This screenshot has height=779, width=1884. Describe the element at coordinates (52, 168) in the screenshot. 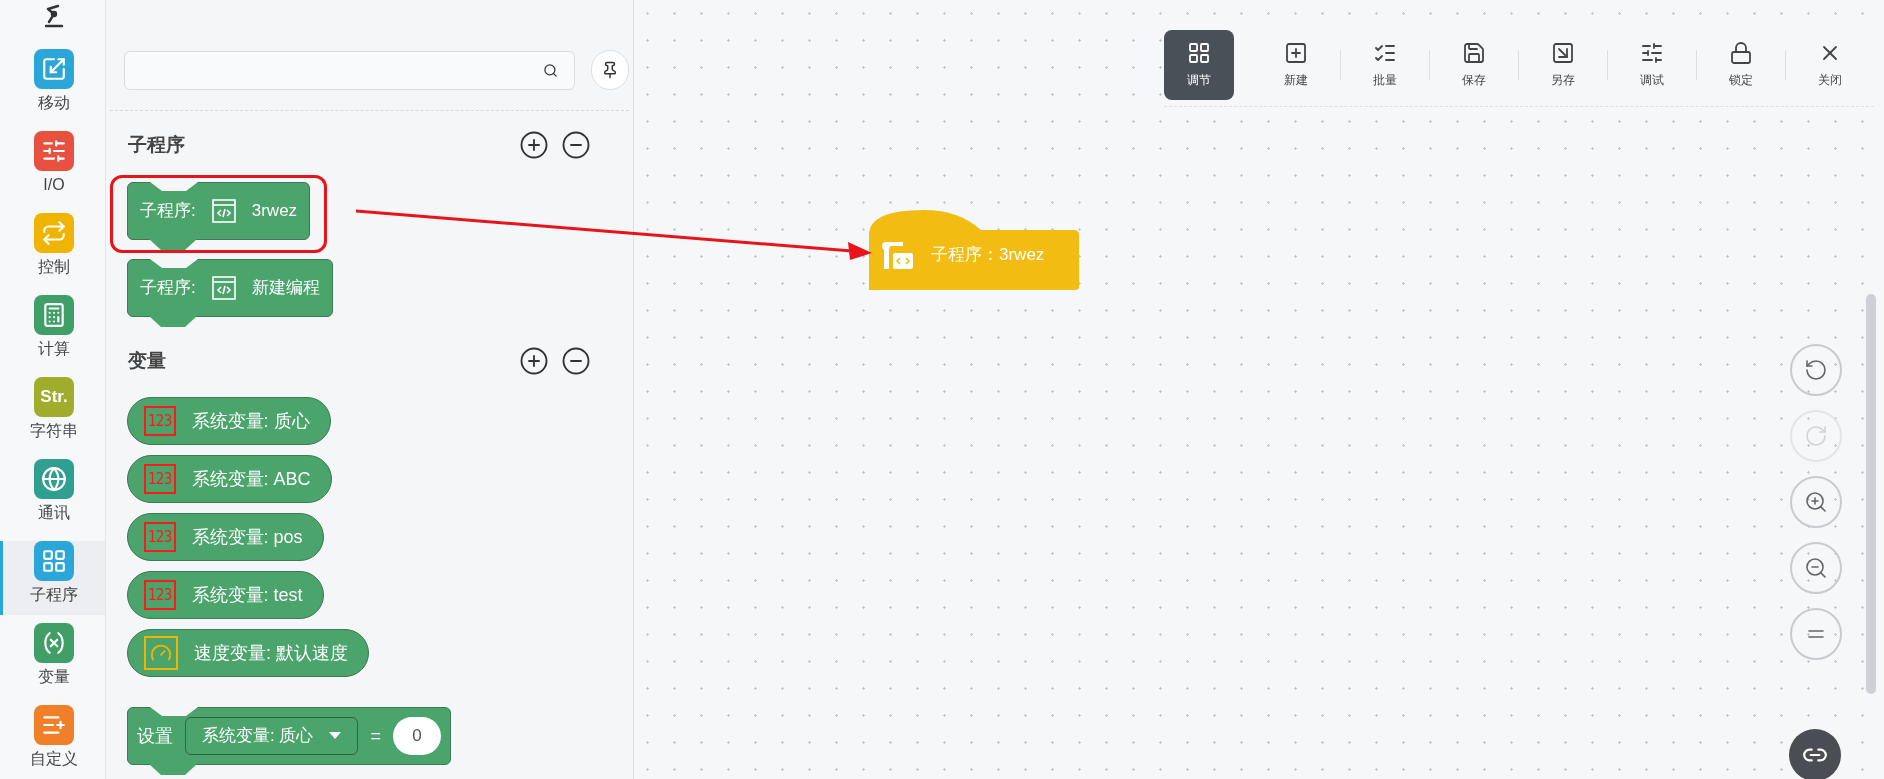

I see `category-tab: I/O` at that location.